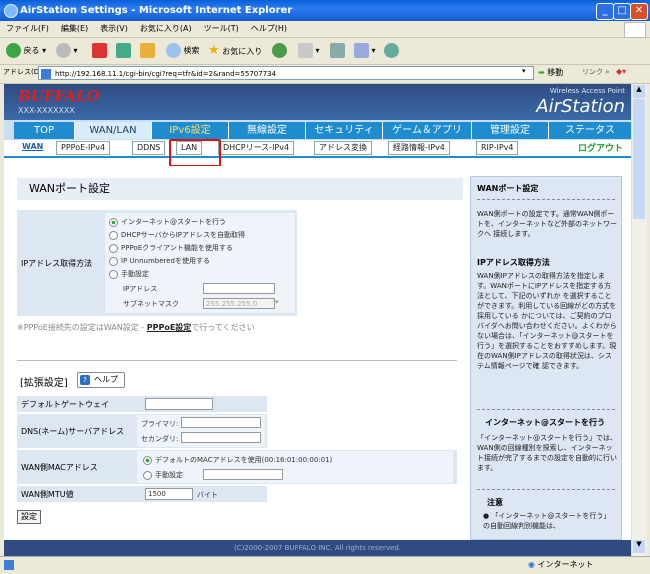  I want to click on menu-file: ファイル(F), so click(27, 29).